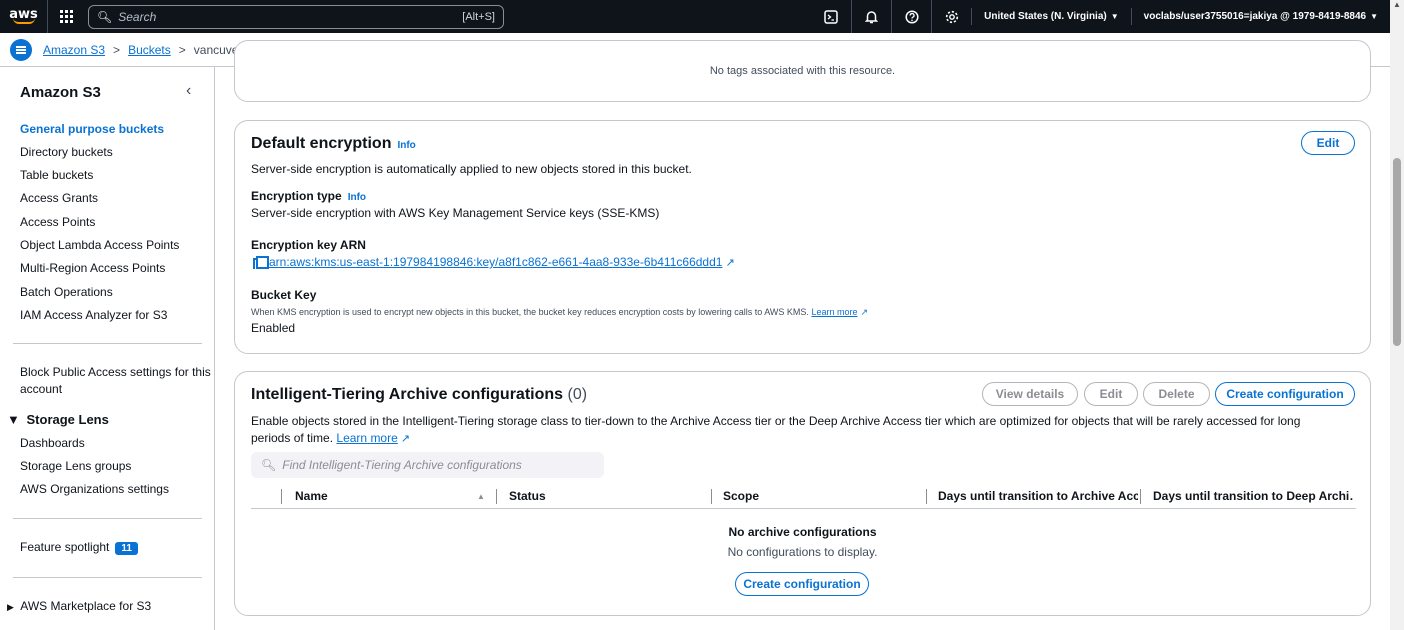 The width and height of the screenshot is (1404, 630). I want to click on sidebar-item-access-points: Access Points, so click(57, 222).